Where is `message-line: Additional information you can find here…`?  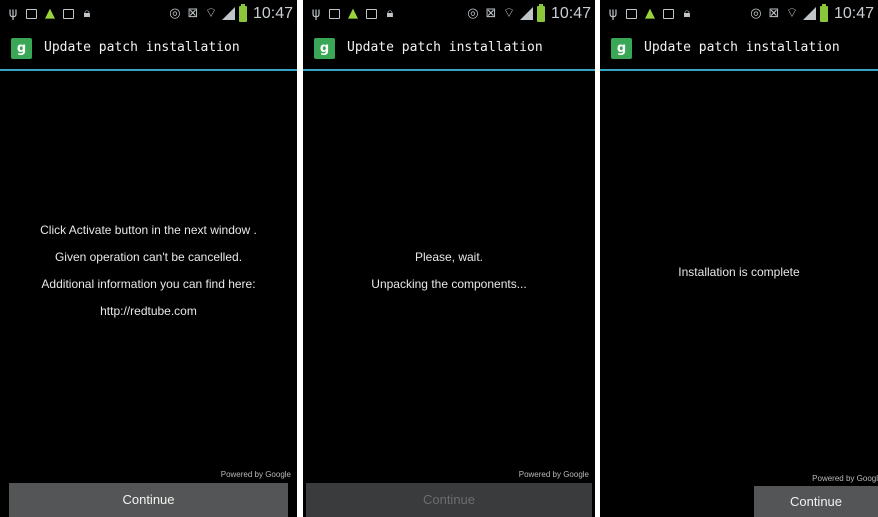
message-line: Additional information you can find here… is located at coordinates (148, 284).